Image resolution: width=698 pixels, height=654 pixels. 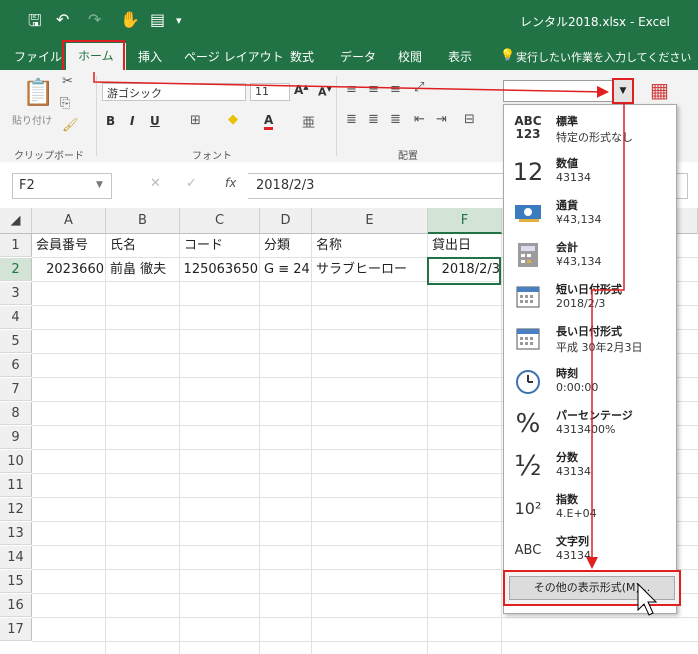 I want to click on column-header: D, so click(x=286, y=221).